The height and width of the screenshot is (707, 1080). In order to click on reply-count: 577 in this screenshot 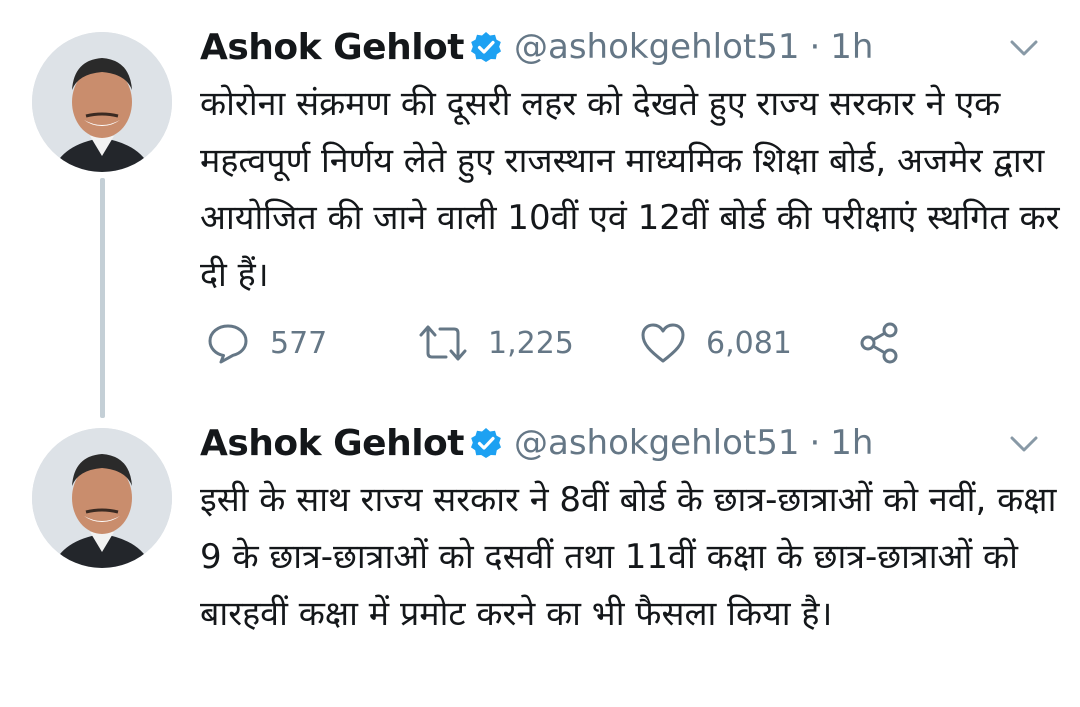, I will do `click(299, 343)`.